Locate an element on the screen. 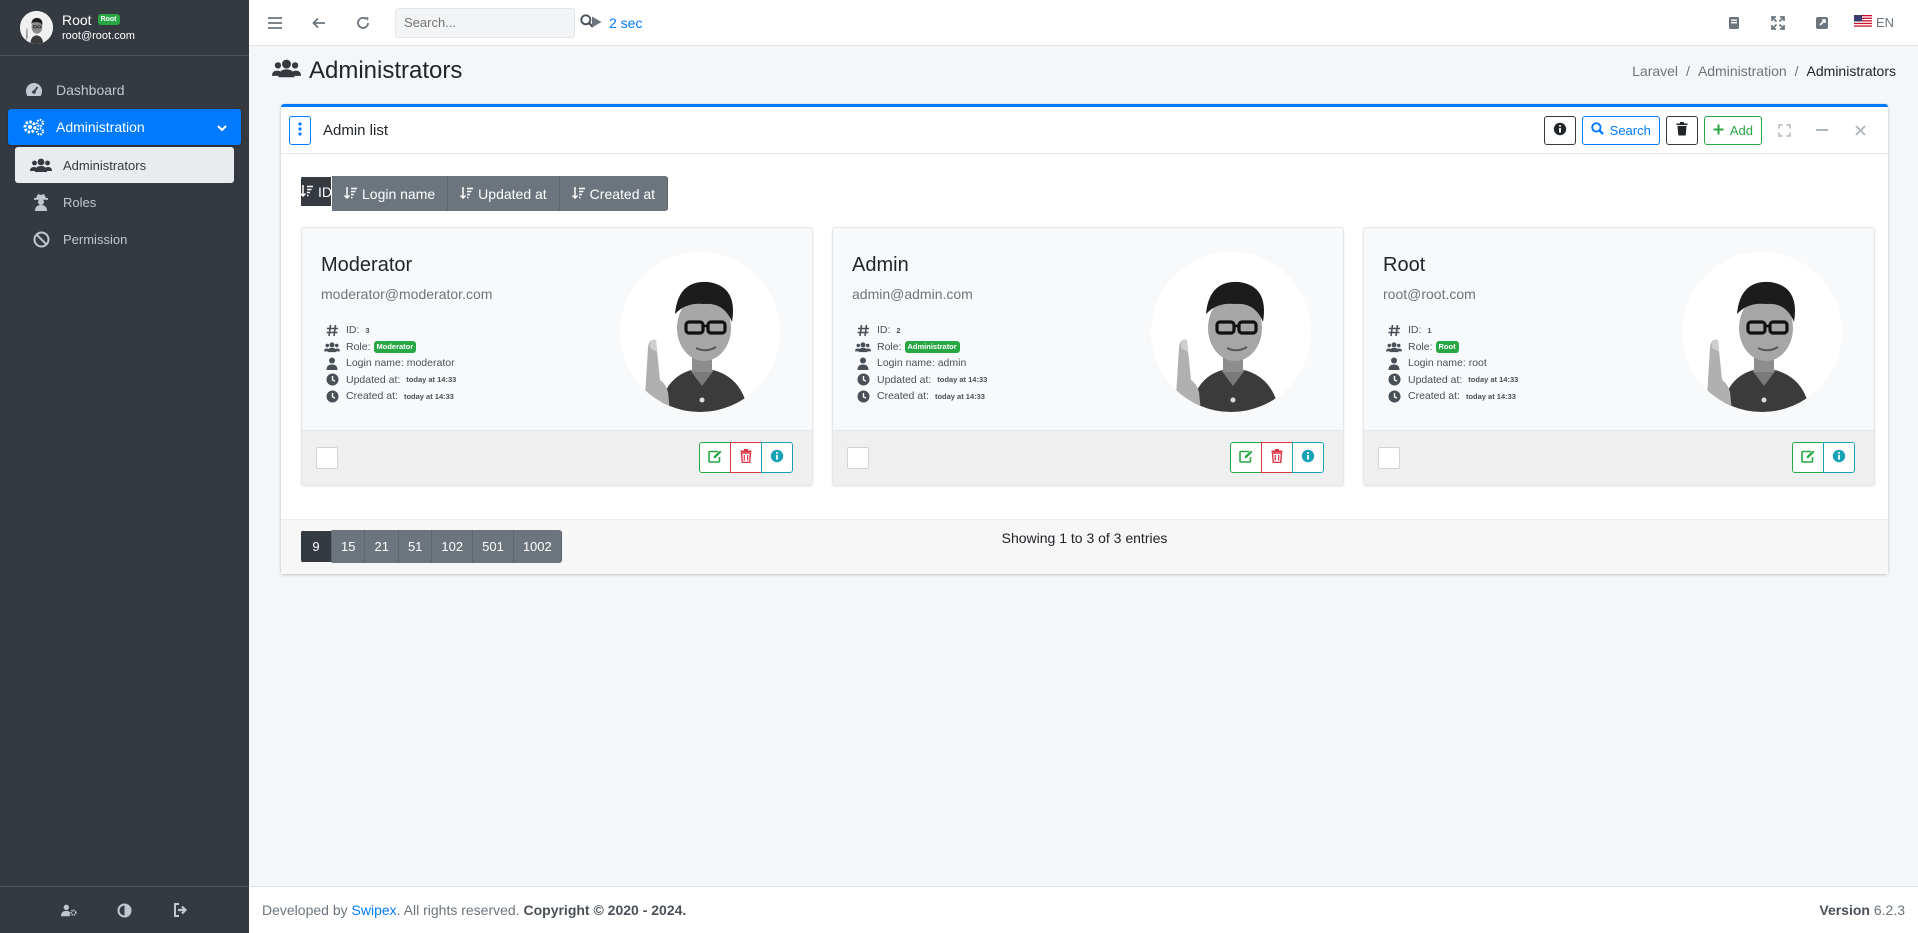 The width and height of the screenshot is (1918, 933). per-page-option: 102 is located at coordinates (453, 546).